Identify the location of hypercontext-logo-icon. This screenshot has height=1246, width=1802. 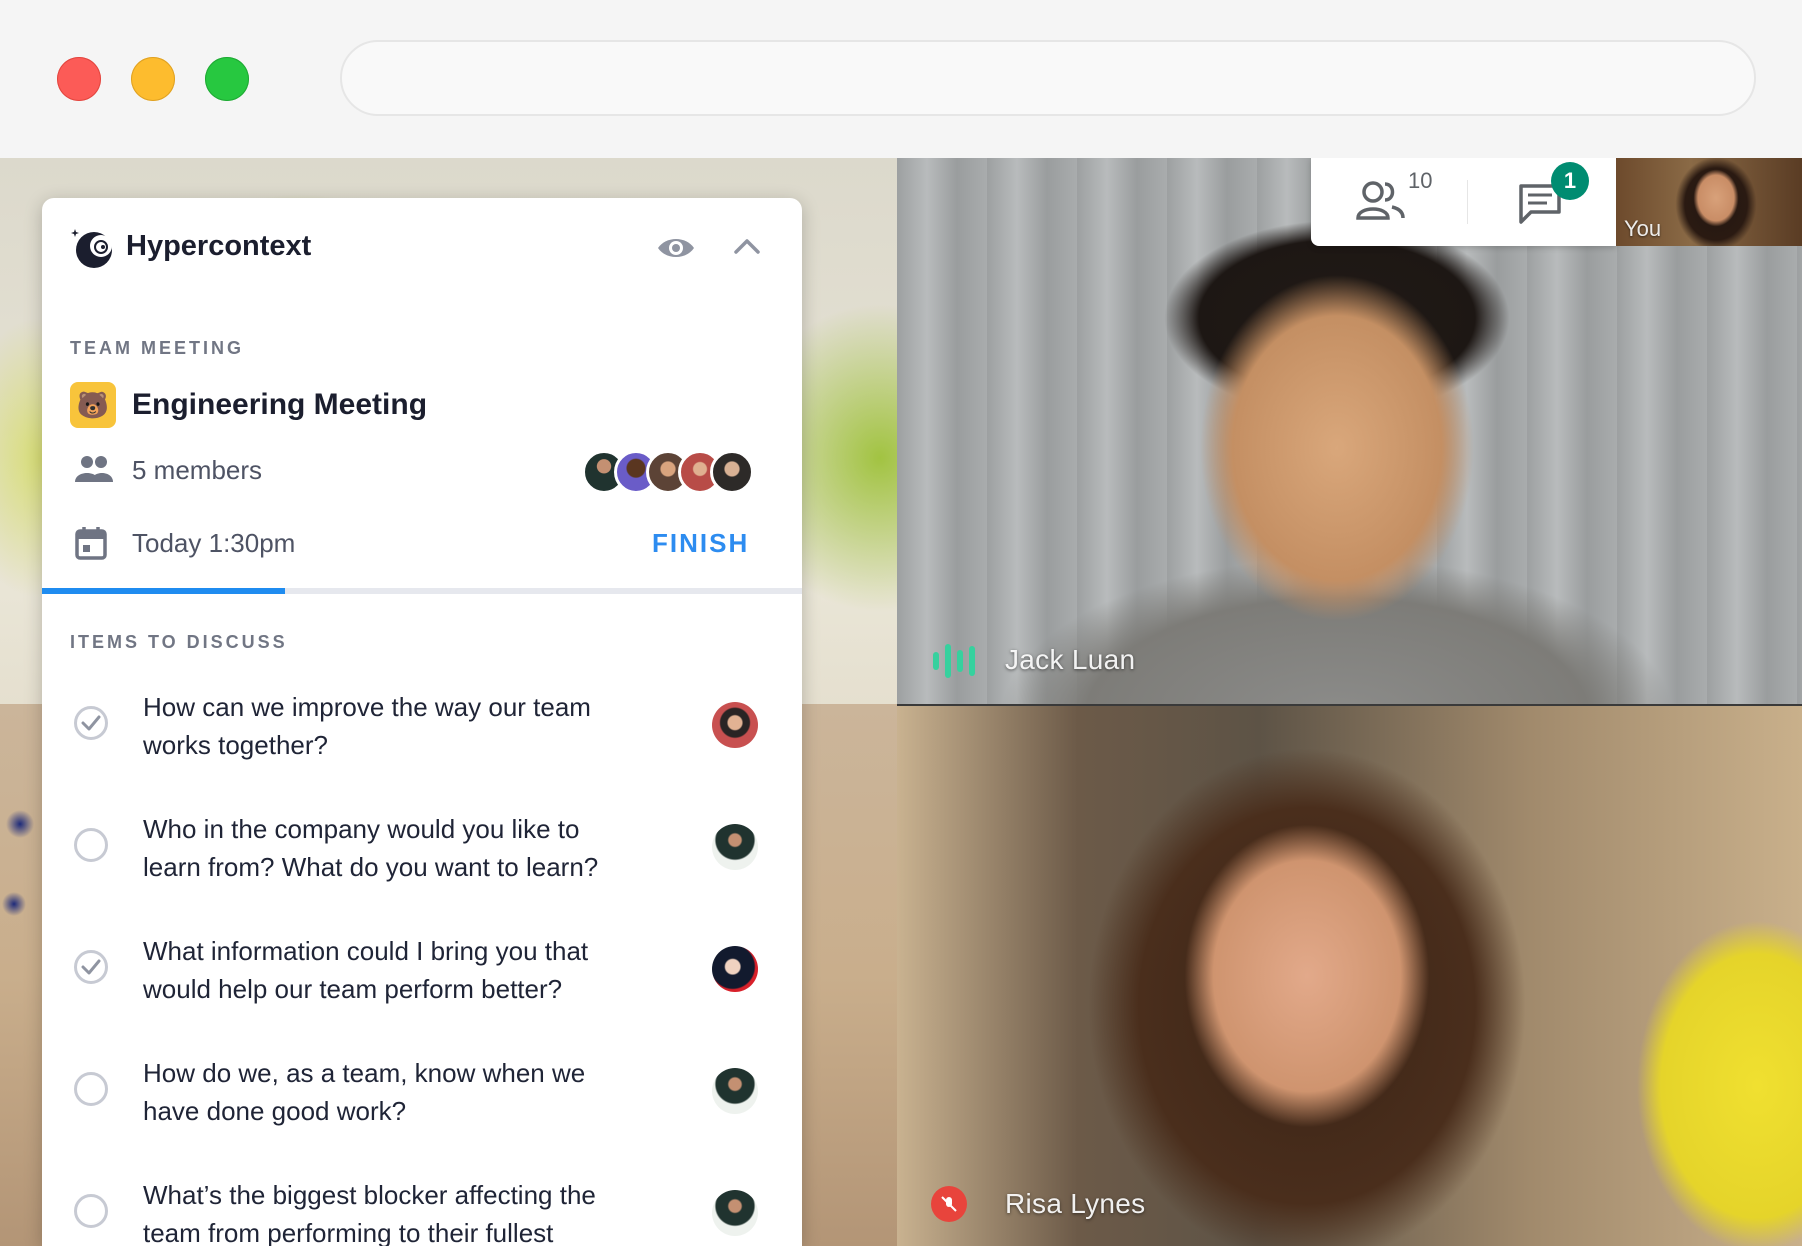
(92, 248).